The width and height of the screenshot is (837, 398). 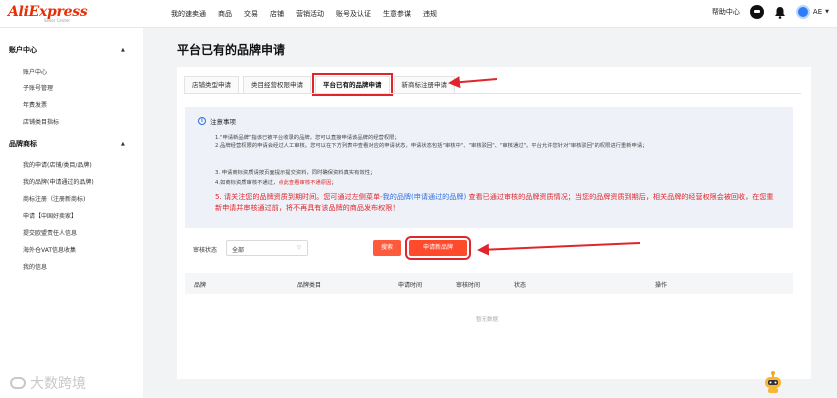 I want to click on review-status-label: 审核状态, so click(x=205, y=250).